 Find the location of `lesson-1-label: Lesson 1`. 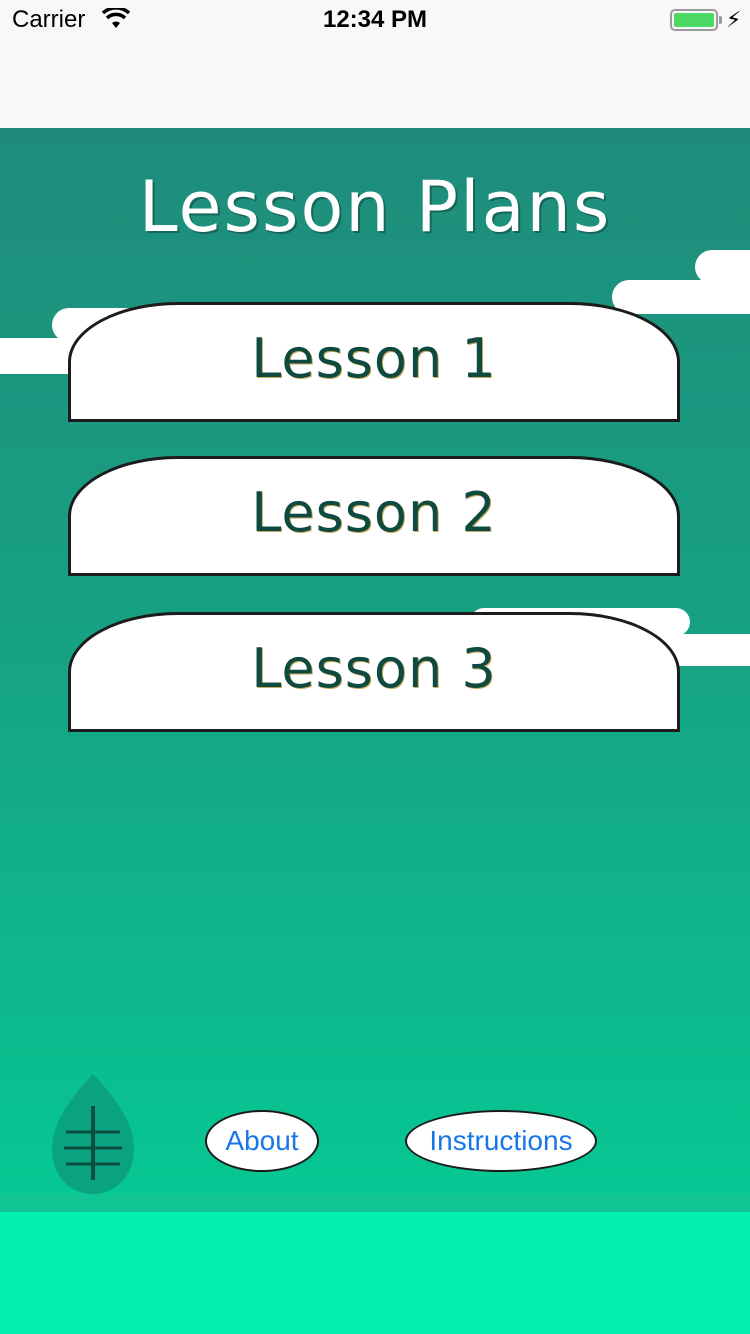

lesson-1-label: Lesson 1 is located at coordinates (374, 358).